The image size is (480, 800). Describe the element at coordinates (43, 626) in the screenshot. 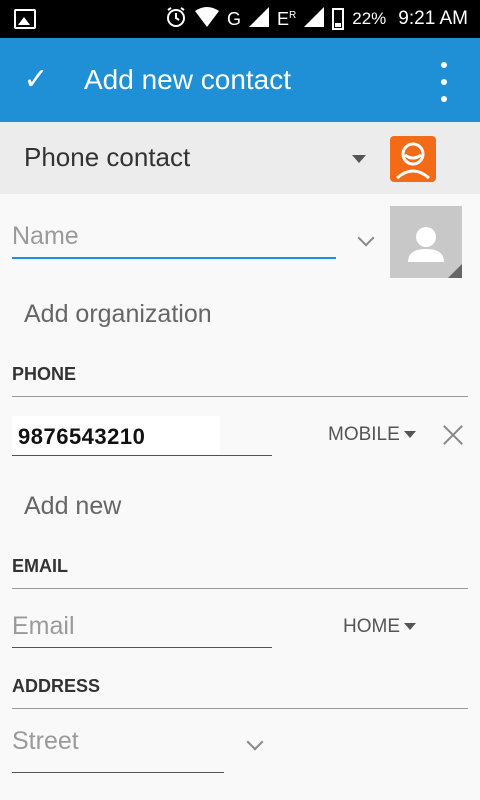

I see `email-input: Email` at that location.